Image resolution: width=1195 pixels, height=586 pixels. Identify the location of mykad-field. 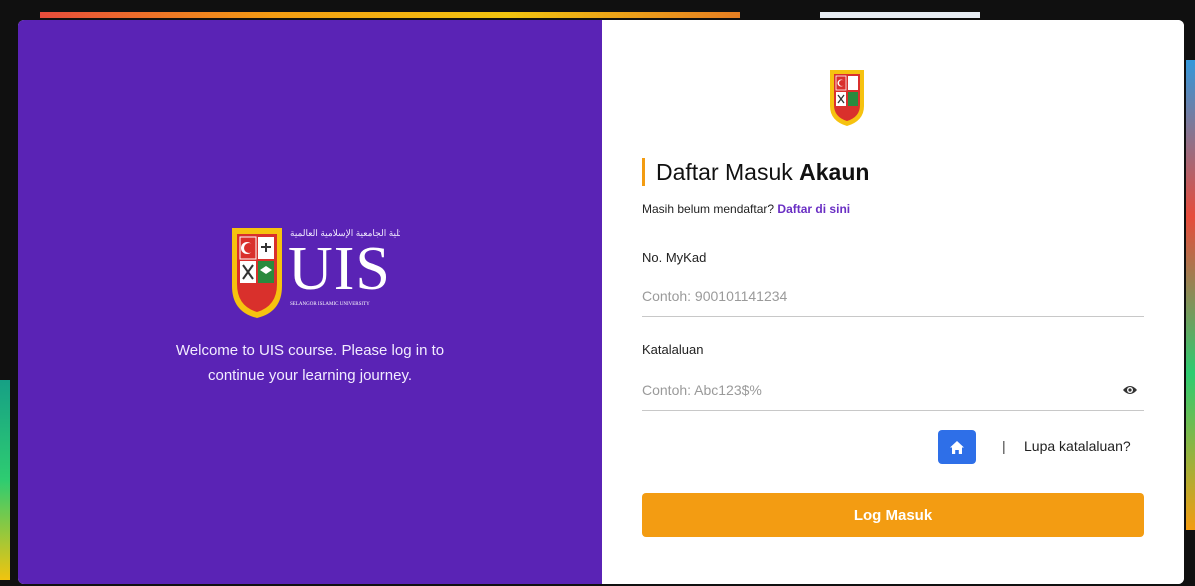
(893, 296).